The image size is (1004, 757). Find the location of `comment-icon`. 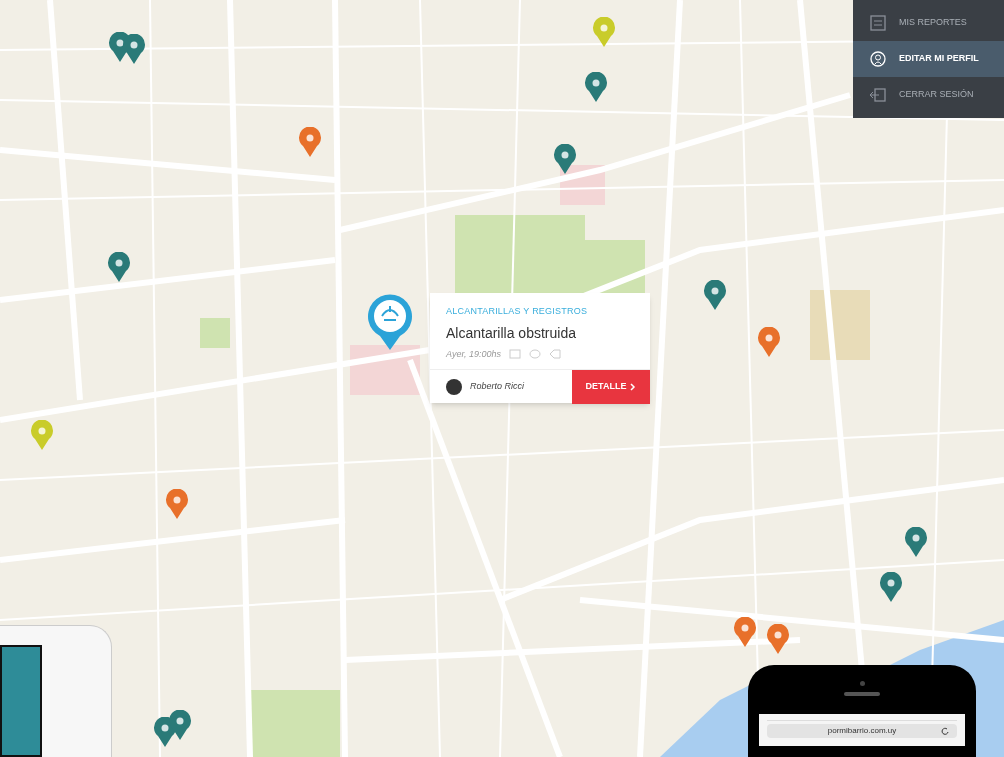

comment-icon is located at coordinates (534, 354).